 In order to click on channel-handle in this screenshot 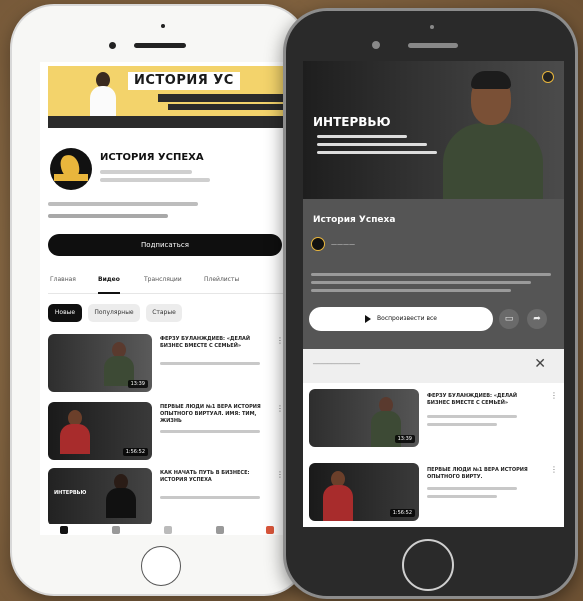, I will do `click(146, 172)`.